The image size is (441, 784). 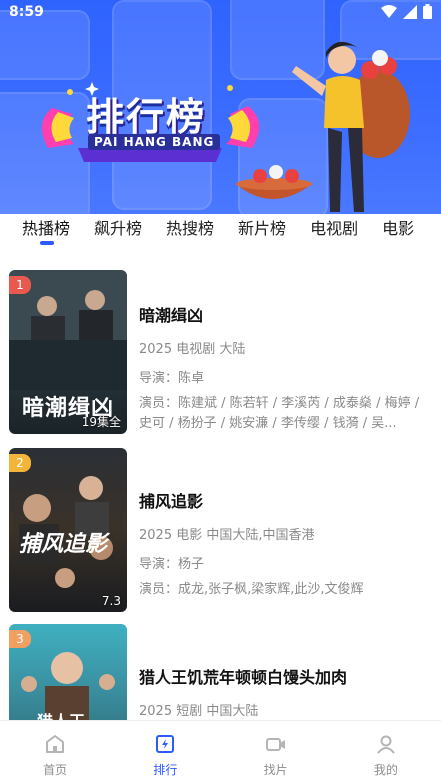 I want to click on list-item: 猎人王 3 猎人王饥荒年顿顿白馒头加肉 2025 短剧 中国大陆, so click(x=221, y=672).